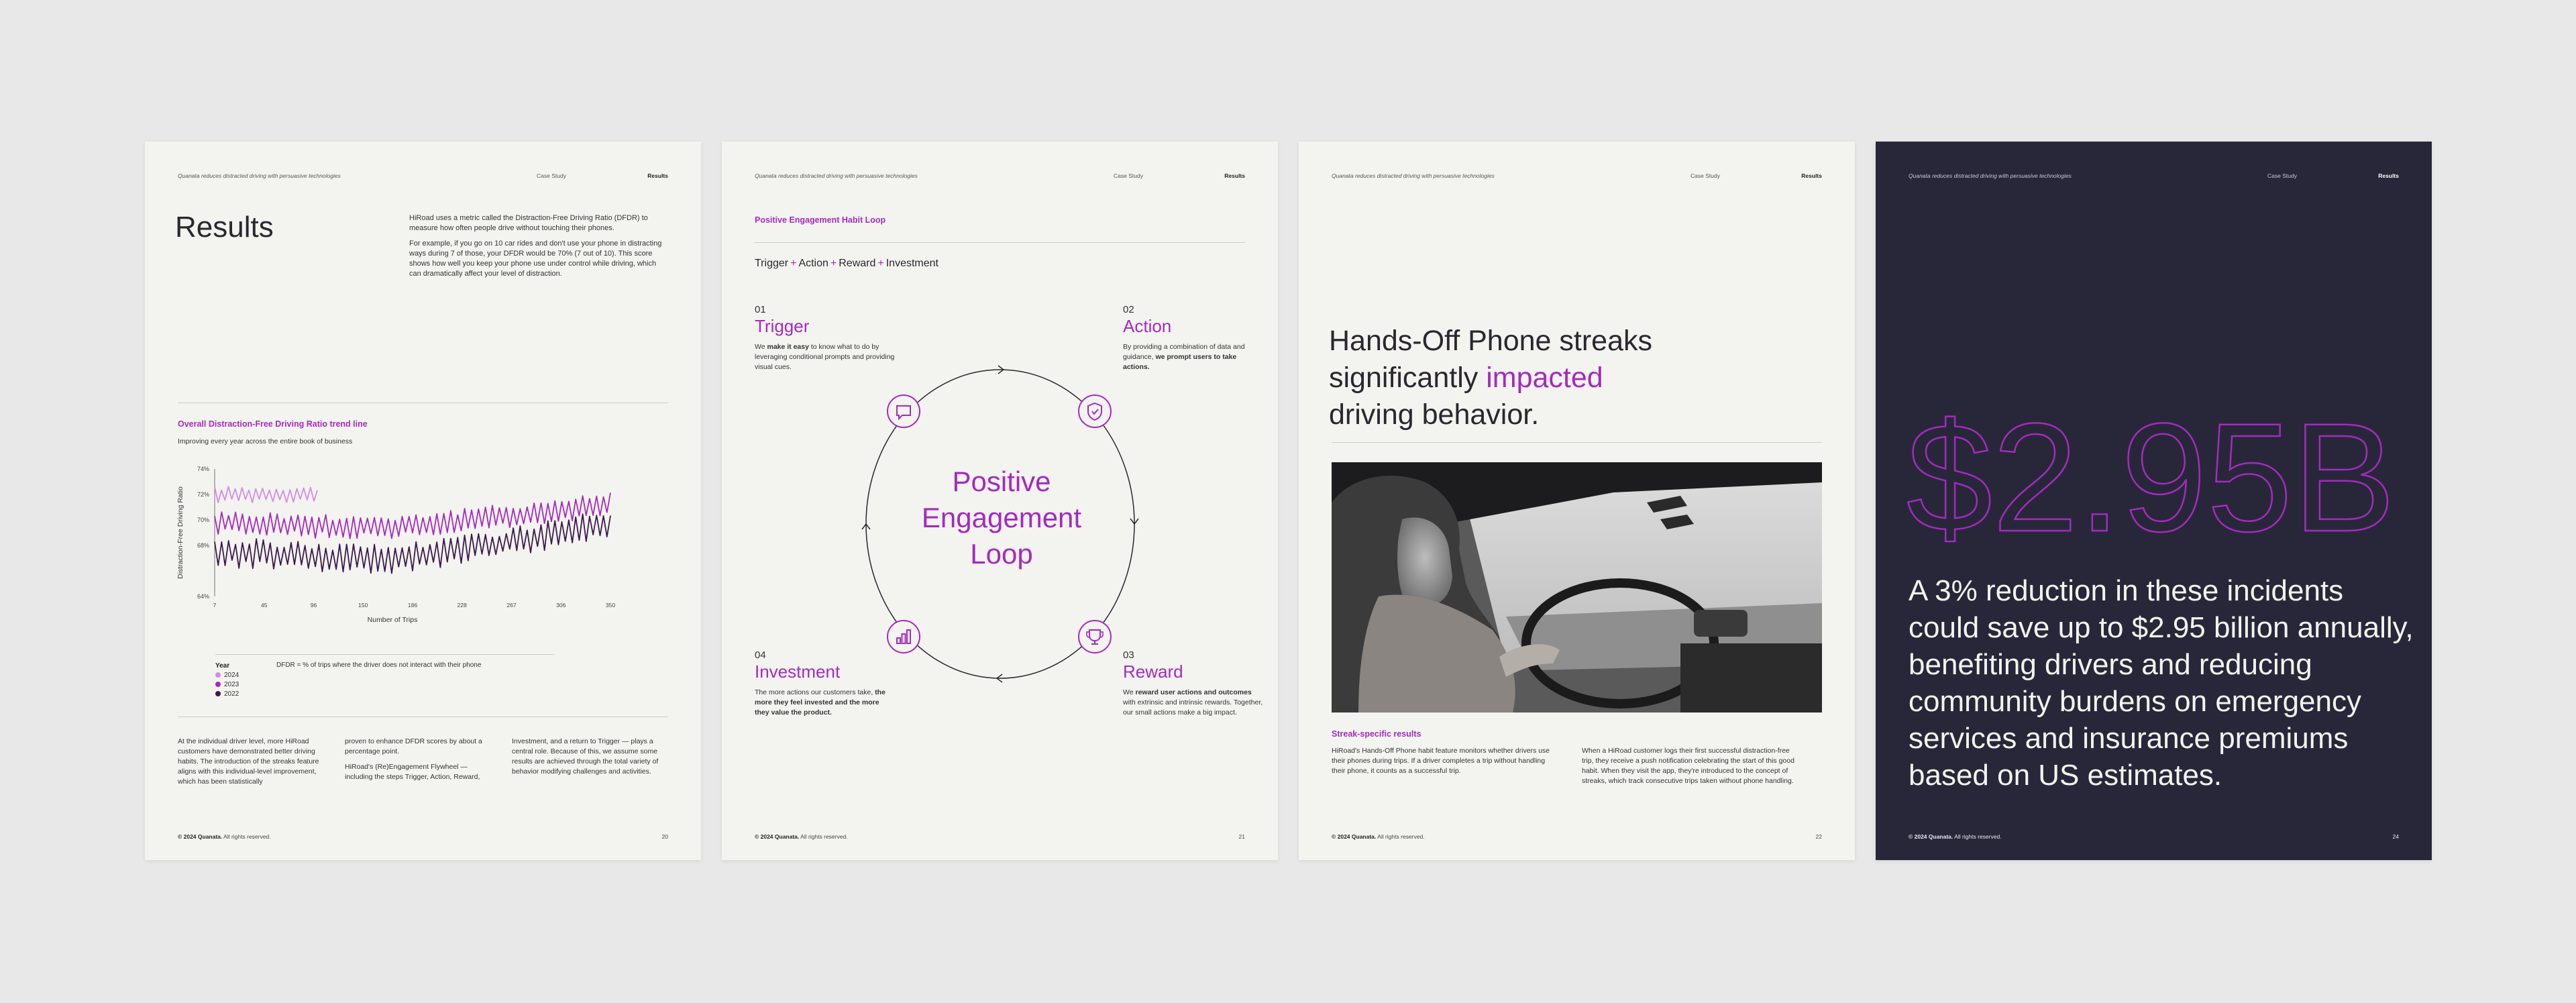 This screenshot has height=1003, width=2576. What do you see at coordinates (813, 263) in the screenshot?
I see `formula-term: Action` at bounding box center [813, 263].